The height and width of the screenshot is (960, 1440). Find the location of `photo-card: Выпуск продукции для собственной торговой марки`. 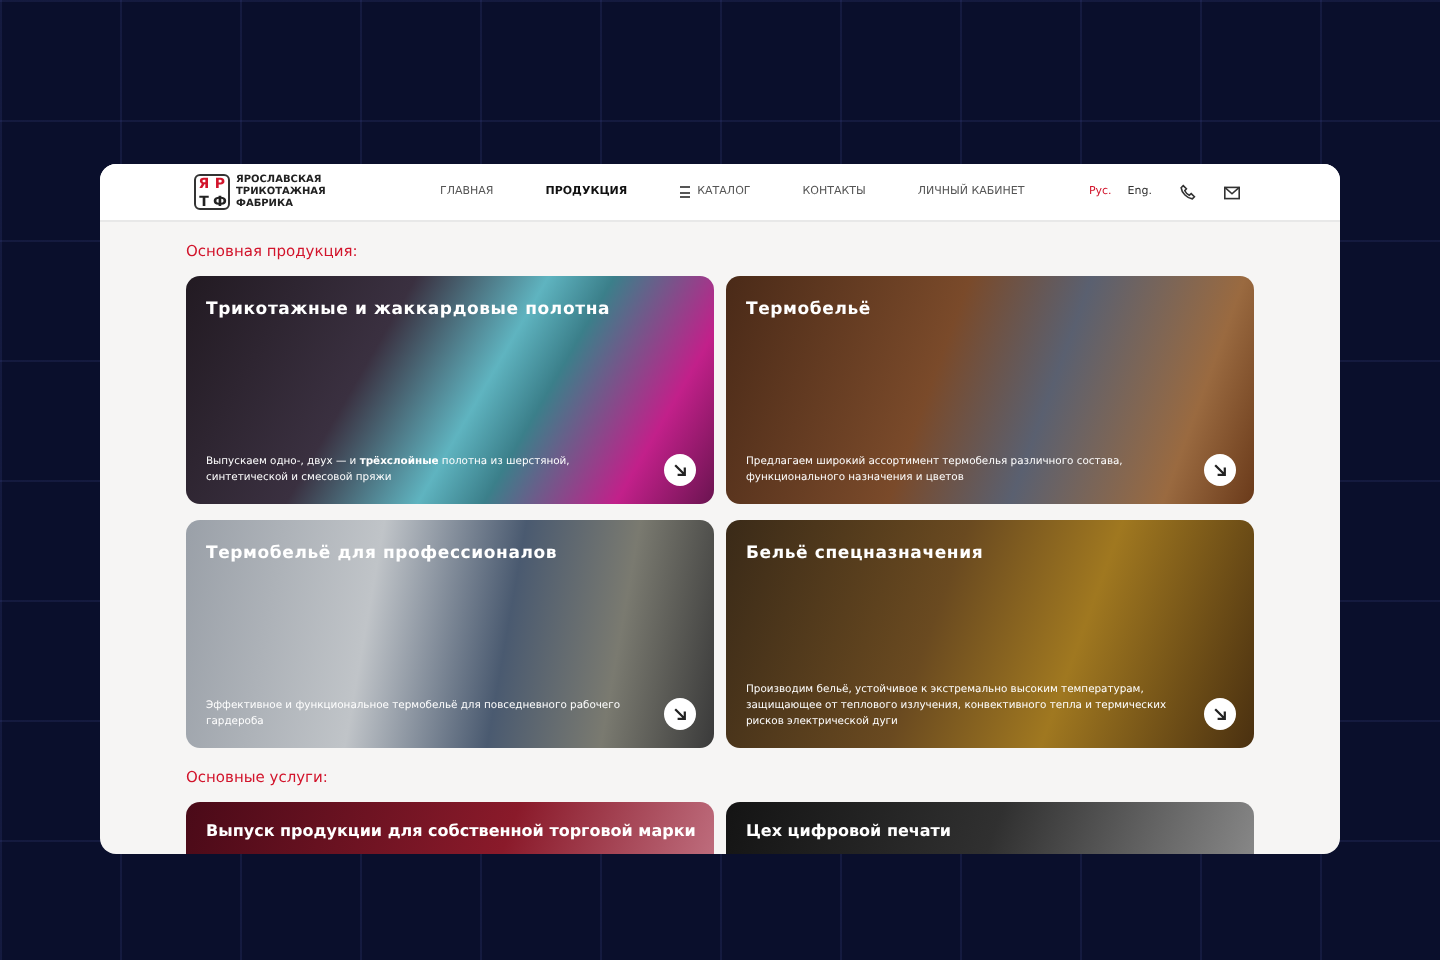

photo-card: Выпуск продукции для собственной торговой марки is located at coordinates (450, 828).